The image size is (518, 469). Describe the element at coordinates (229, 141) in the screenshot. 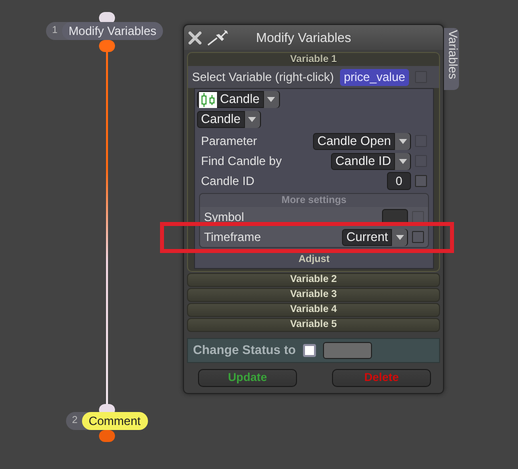

I see `field-label: Parameter` at that location.